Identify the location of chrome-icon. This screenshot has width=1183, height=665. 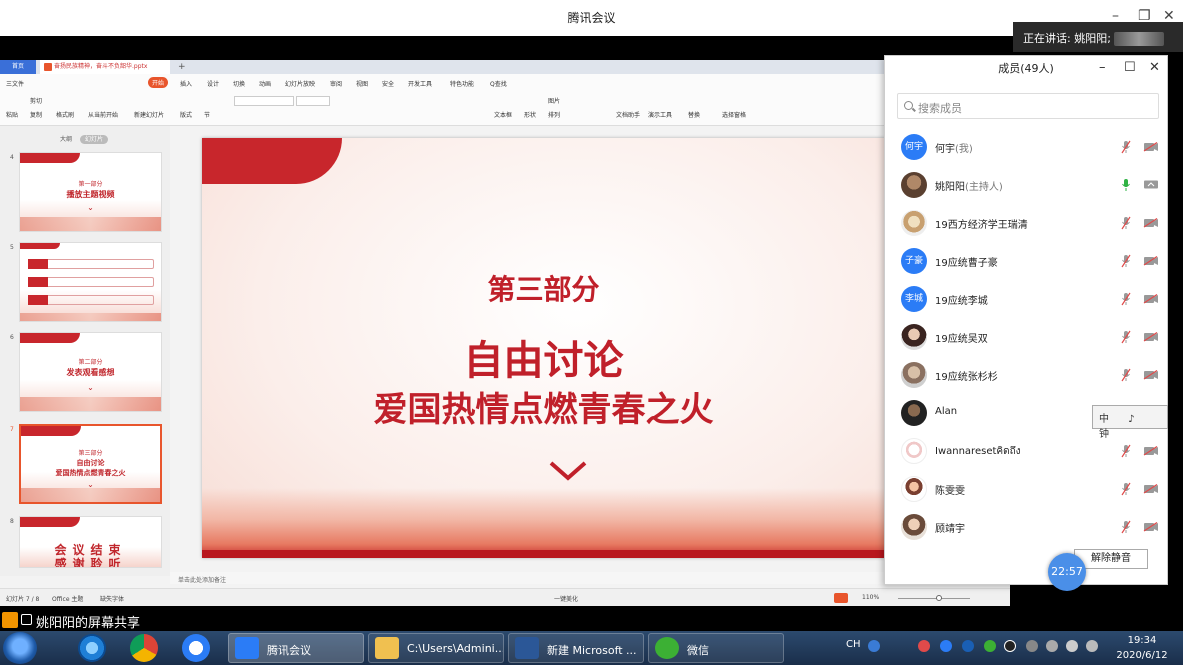
(144, 648).